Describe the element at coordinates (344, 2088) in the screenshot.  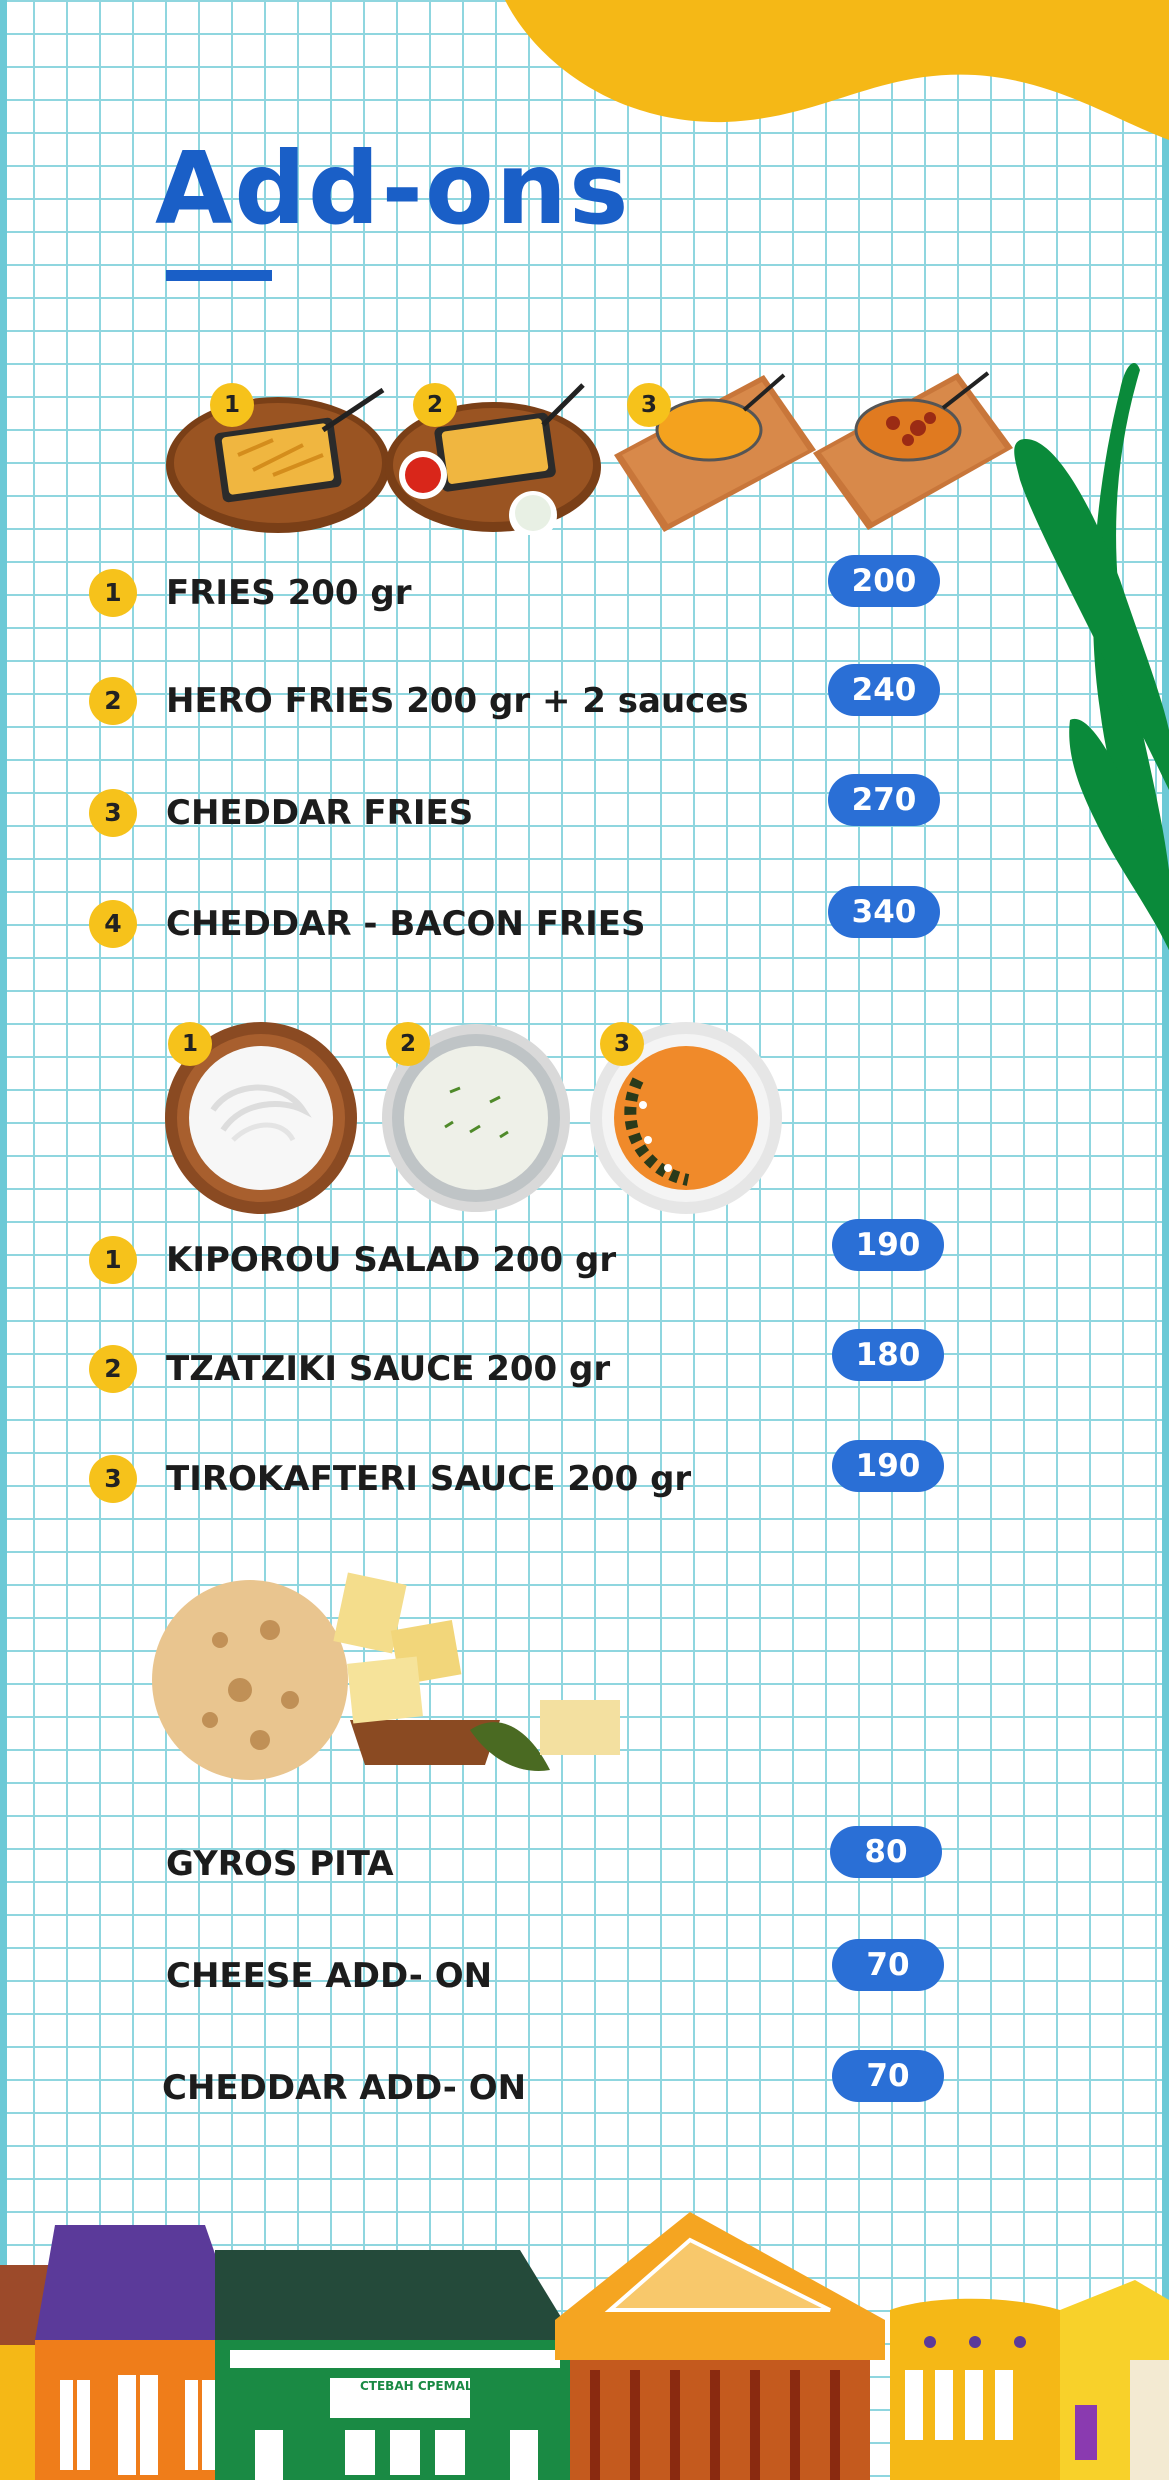
I see `menu-item-label: CHEDDAR ADD- ON` at that location.